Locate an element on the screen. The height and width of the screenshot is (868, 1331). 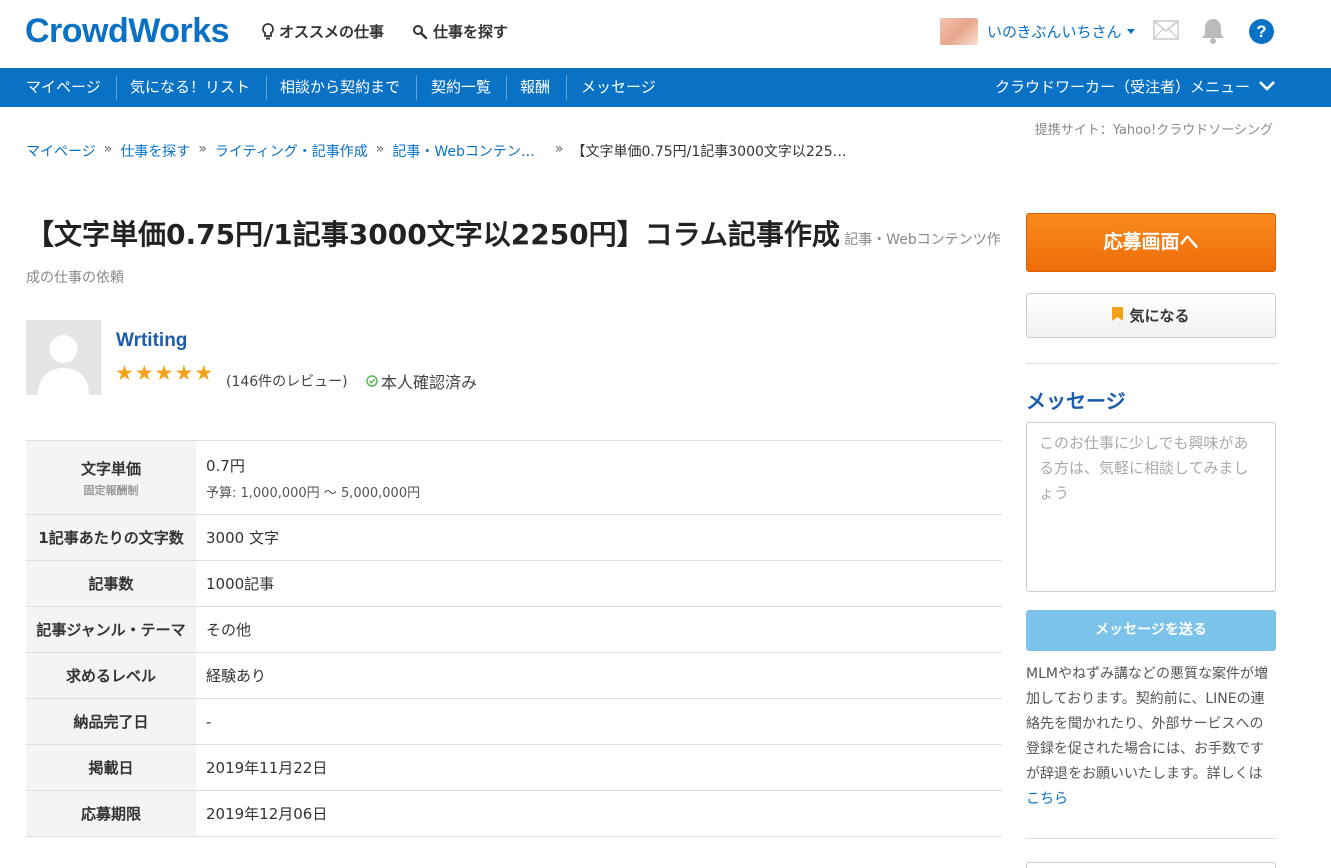
worker-menu: クラウドワーカー（受注者）メニュー is located at coordinates (1135, 87).